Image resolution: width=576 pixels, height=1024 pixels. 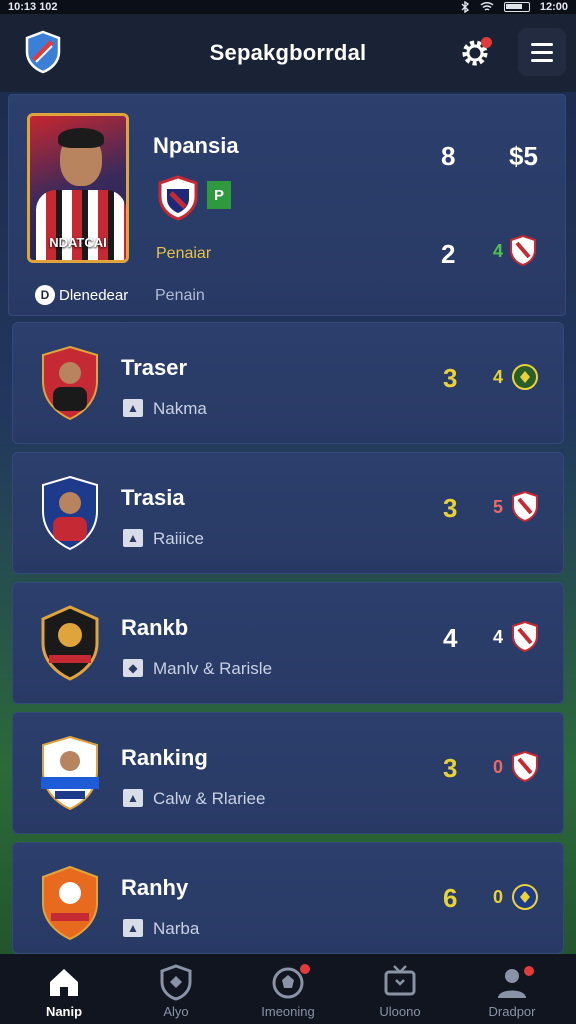 I want to click on app-header: Sepakgborrdal, so click(x=288, y=53).